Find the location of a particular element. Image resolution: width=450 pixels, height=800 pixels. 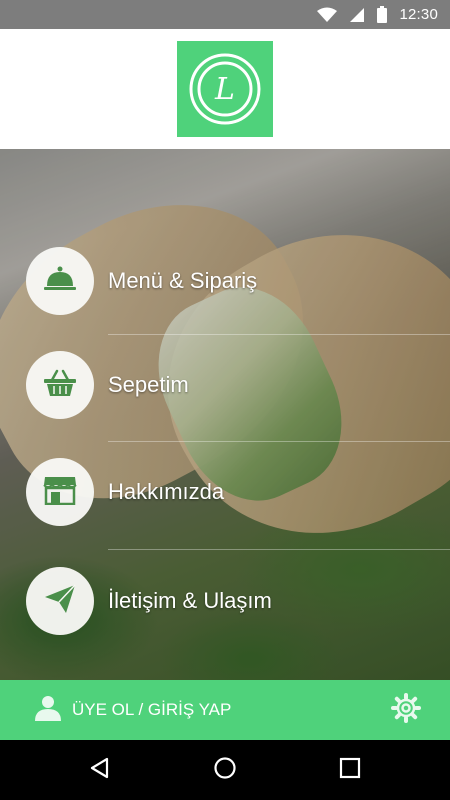

app-logo: L is located at coordinates (225, 89).